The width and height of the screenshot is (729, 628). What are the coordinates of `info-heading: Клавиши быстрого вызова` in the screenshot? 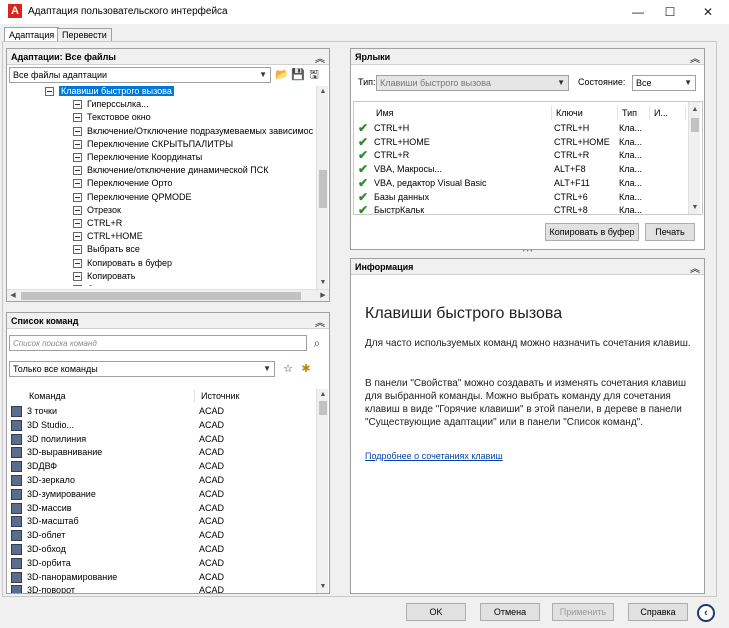 It's located at (464, 313).